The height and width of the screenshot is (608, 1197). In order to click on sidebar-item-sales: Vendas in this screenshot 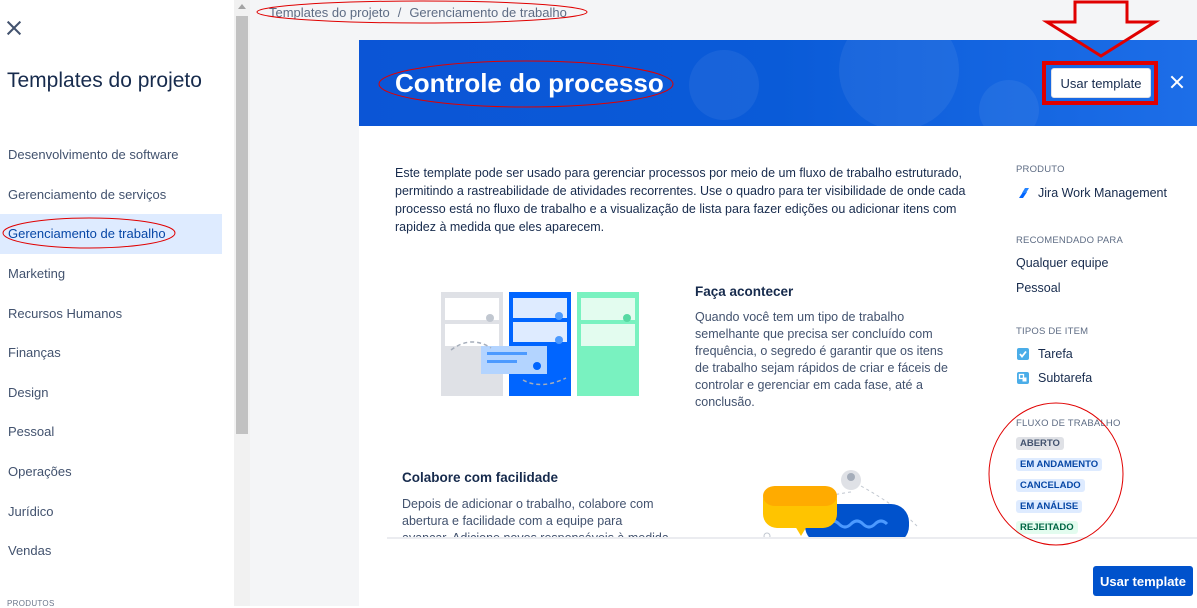, I will do `click(111, 551)`.